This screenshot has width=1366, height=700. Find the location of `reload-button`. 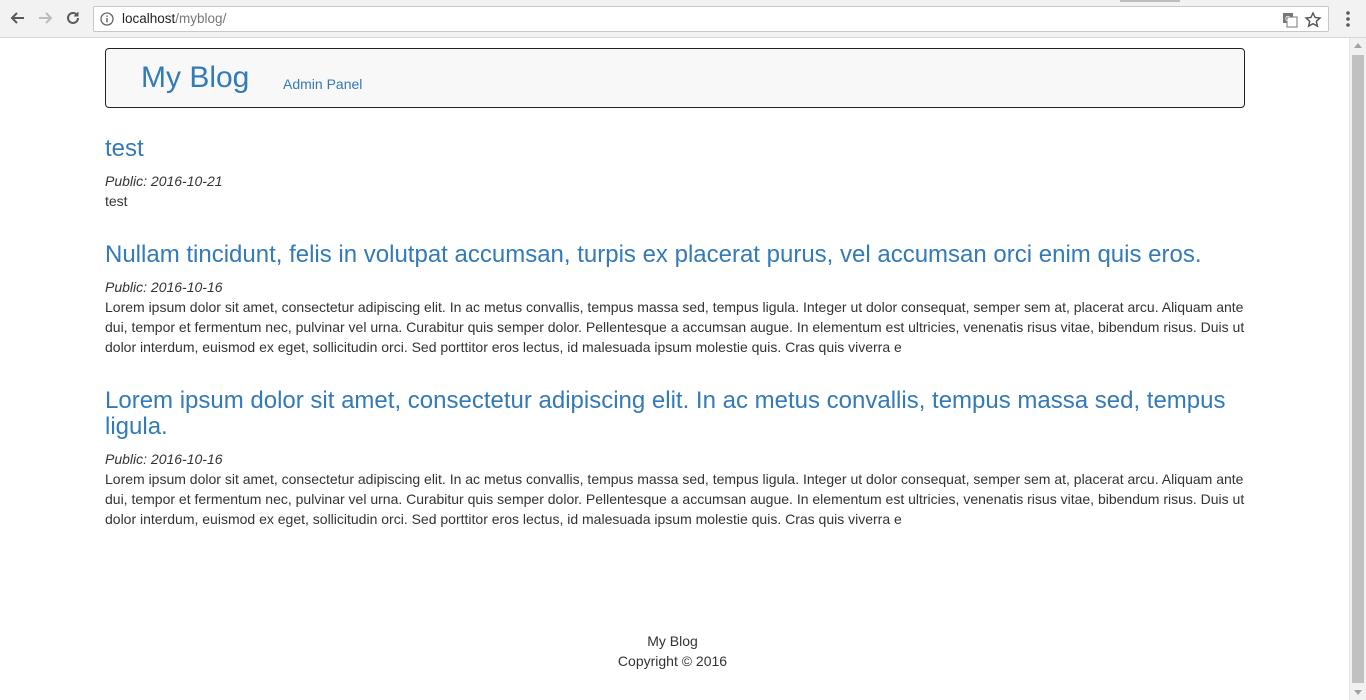

reload-button is located at coordinates (73, 18).